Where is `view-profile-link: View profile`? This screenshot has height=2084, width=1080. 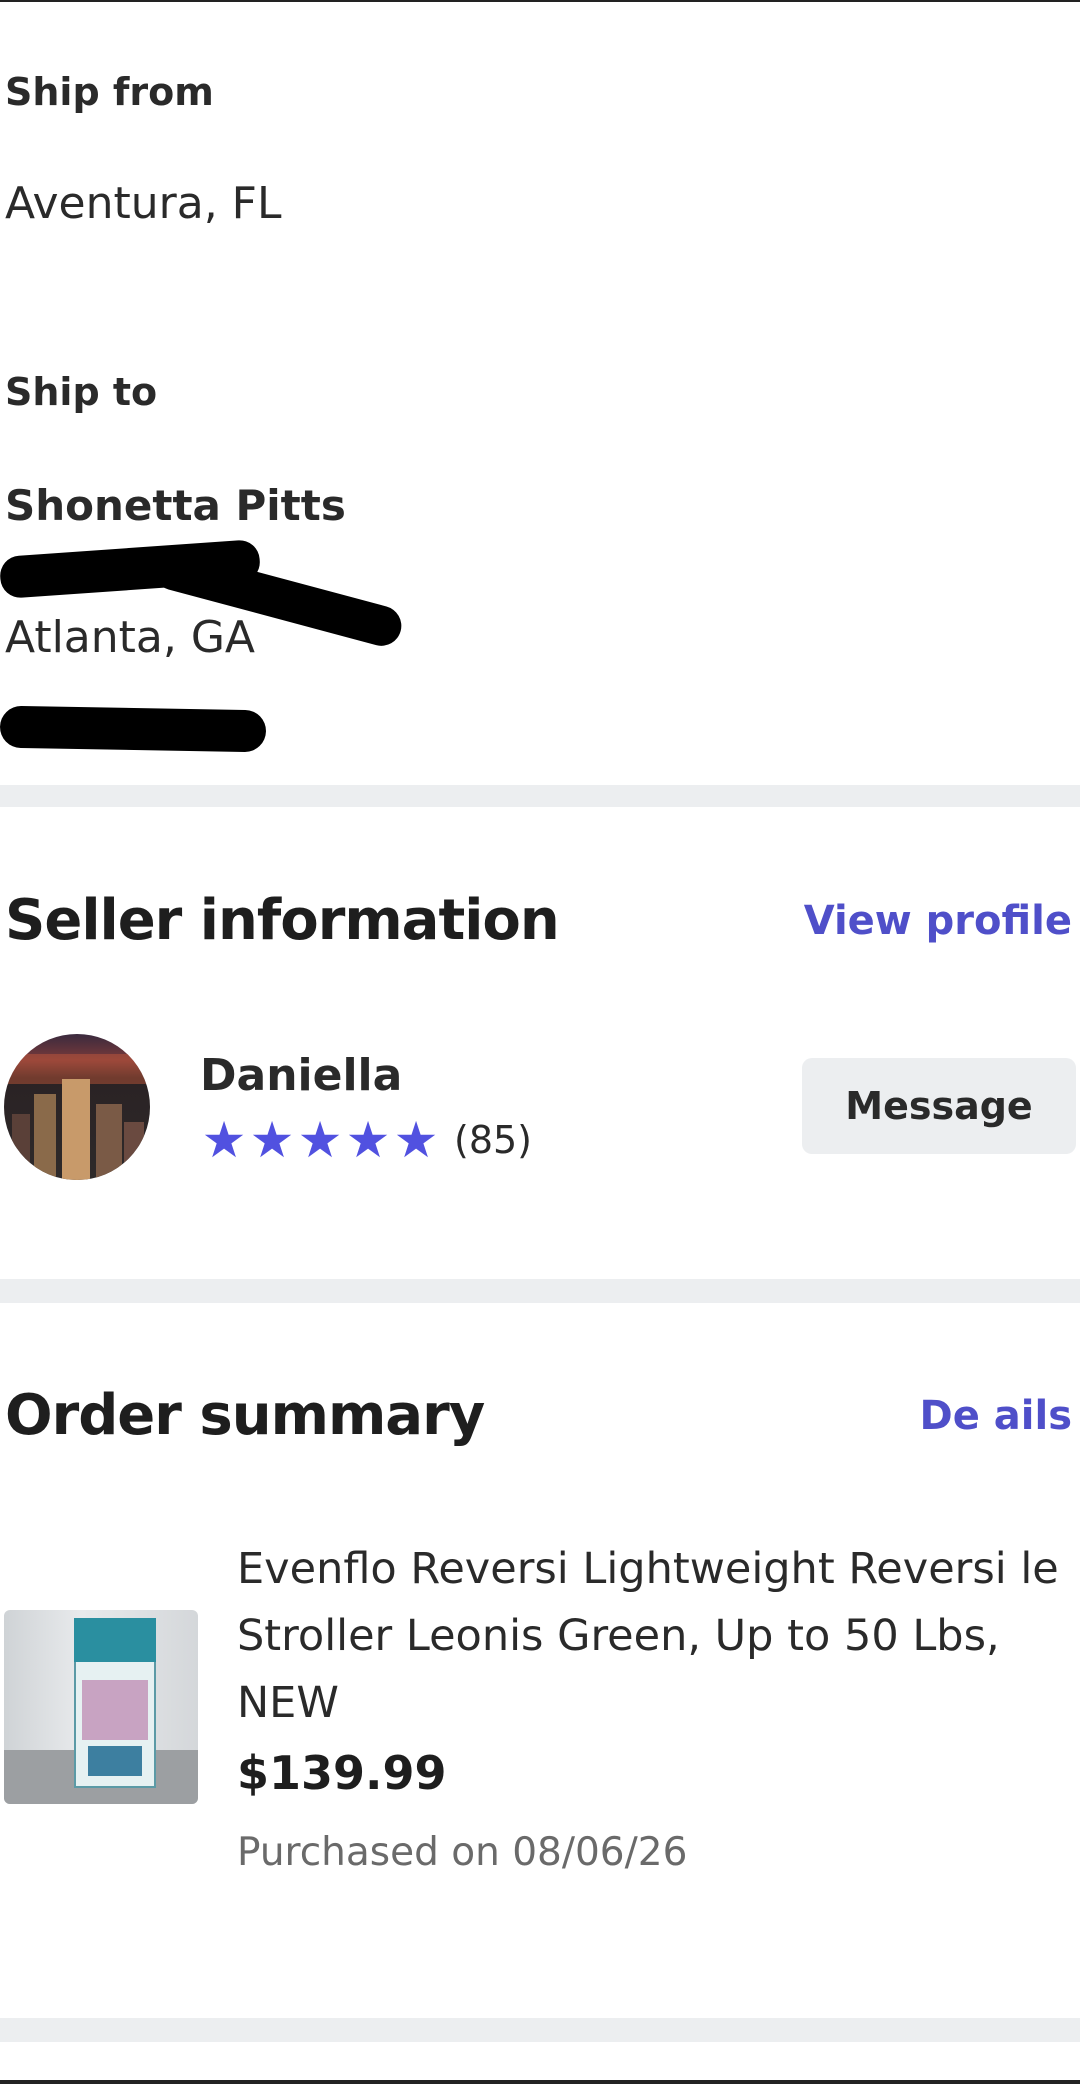
view-profile-link: View profile is located at coordinates (938, 921).